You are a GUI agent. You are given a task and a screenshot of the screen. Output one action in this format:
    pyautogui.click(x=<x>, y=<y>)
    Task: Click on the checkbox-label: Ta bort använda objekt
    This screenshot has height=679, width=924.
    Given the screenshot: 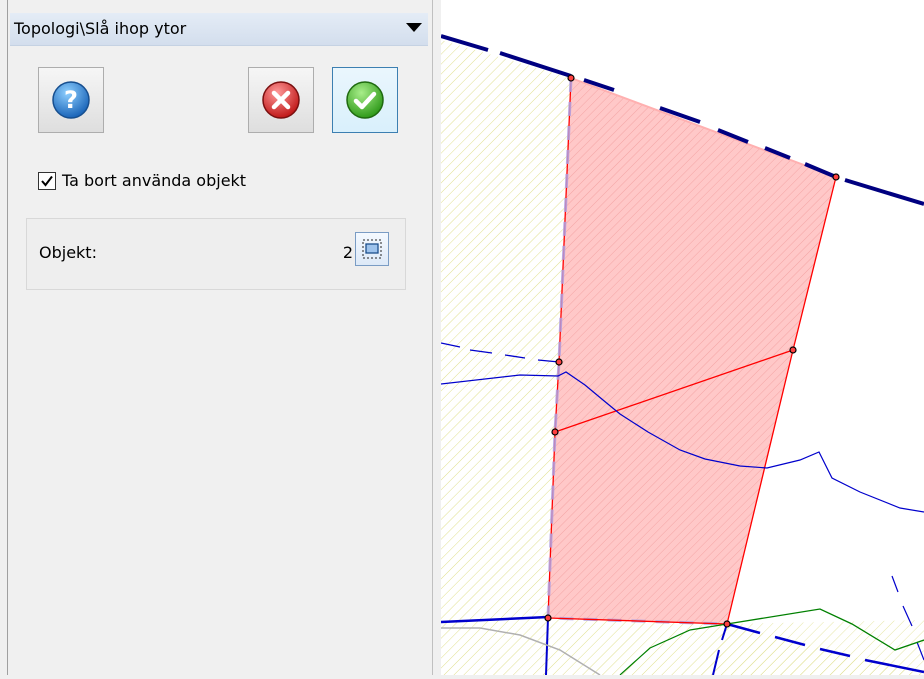 What is the action you would take?
    pyautogui.click(x=154, y=180)
    